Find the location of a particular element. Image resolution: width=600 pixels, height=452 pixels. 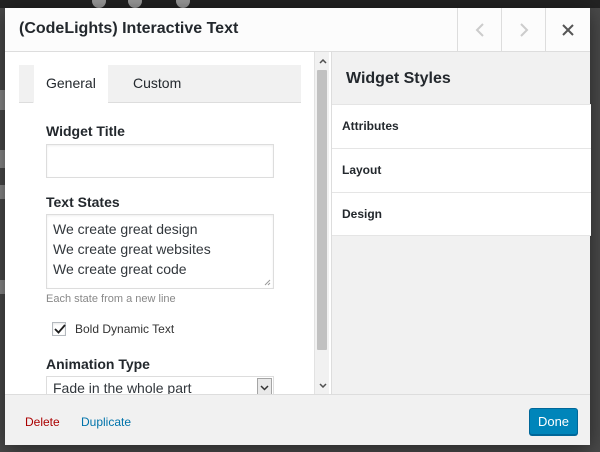

bold-dynamic-label: Bold Dynamic Text is located at coordinates (125, 329).